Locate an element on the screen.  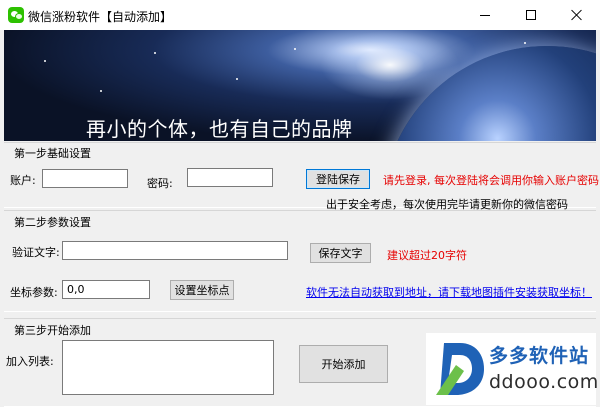
title-bar: 微信涨粉软件【自动添加】 is located at coordinates (300, 15).